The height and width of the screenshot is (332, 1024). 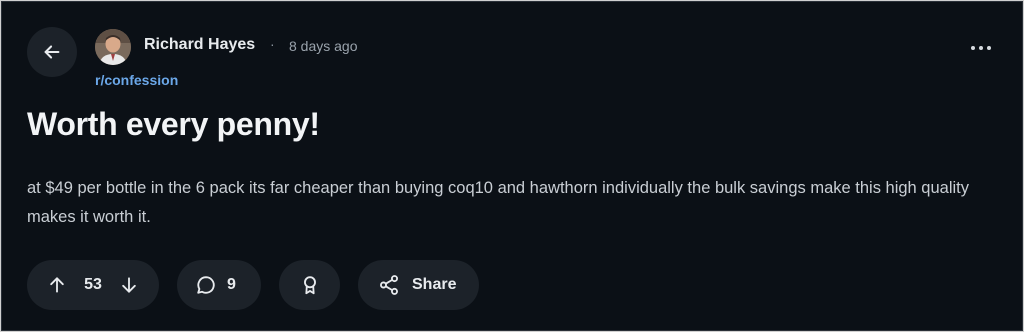 I want to click on share-label: Share, so click(x=434, y=284).